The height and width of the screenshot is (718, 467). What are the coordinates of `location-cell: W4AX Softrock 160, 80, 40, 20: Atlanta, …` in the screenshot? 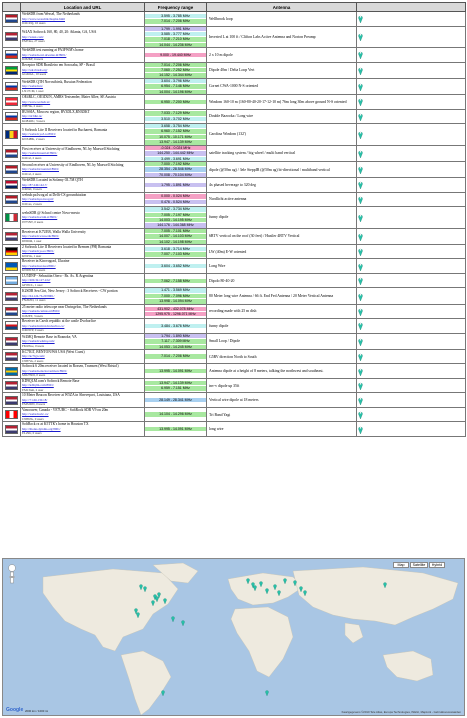 It's located at (82, 37).